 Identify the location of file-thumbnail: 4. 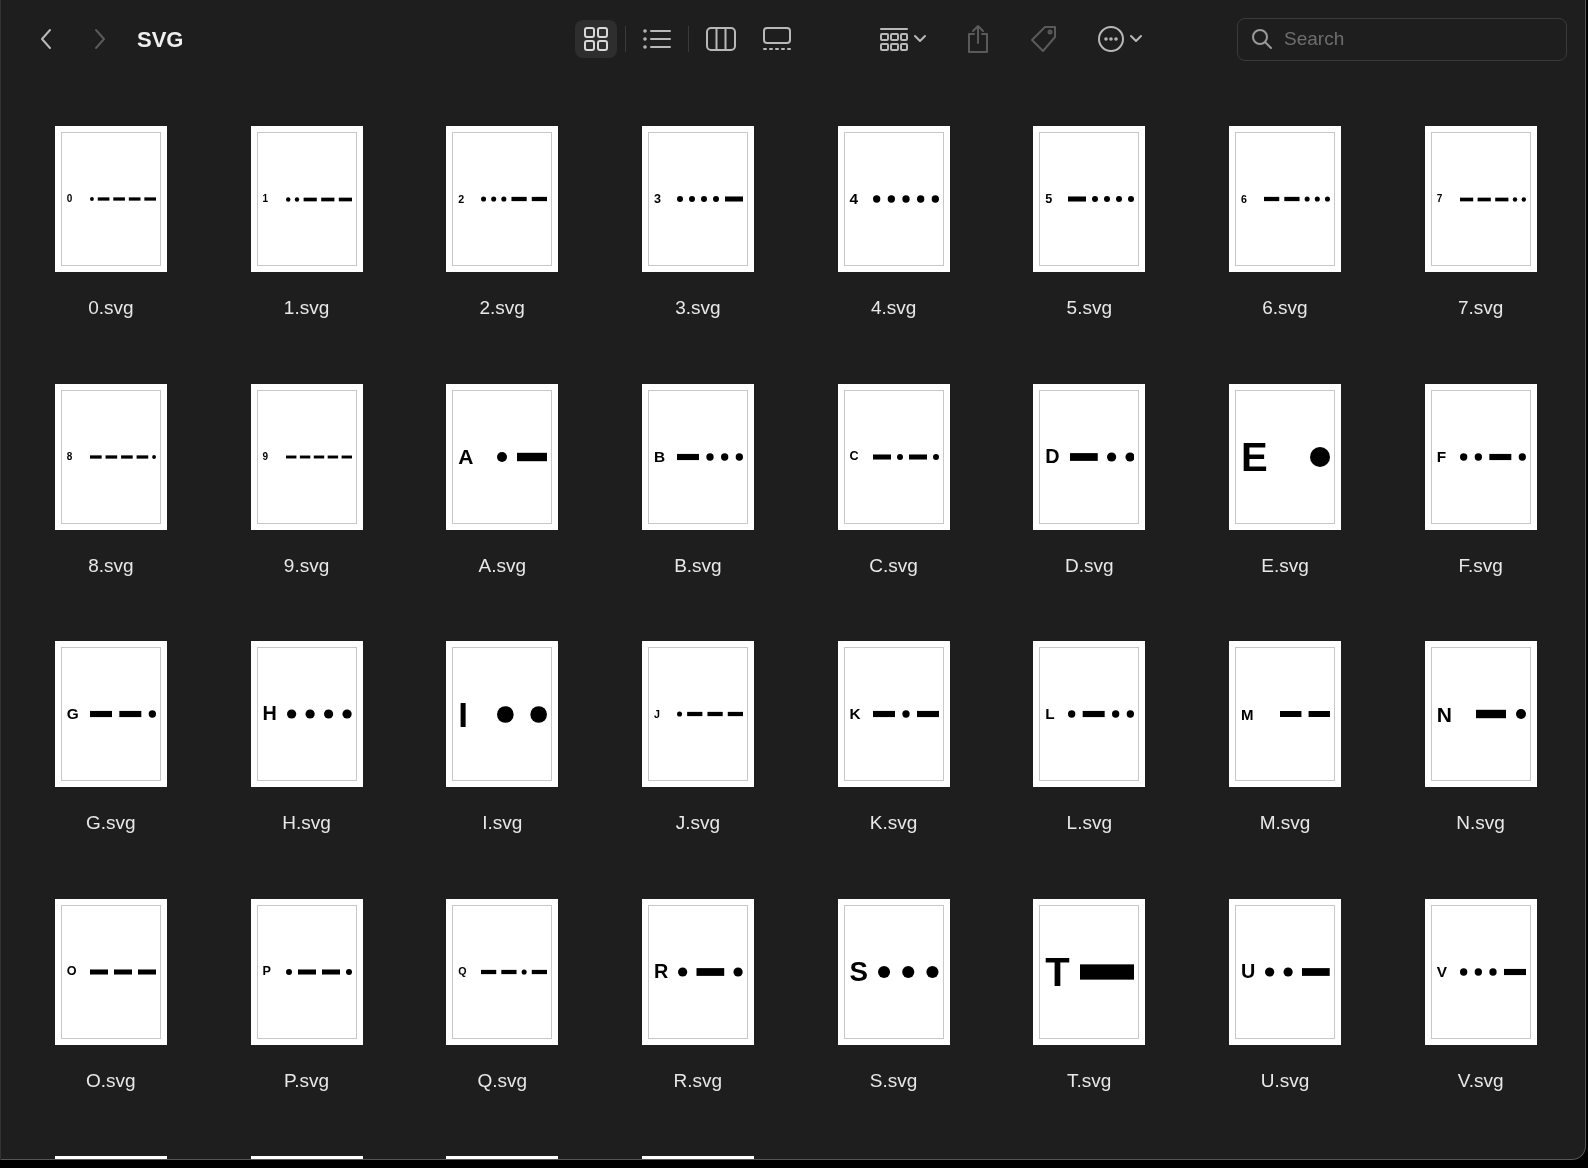
(893, 199).